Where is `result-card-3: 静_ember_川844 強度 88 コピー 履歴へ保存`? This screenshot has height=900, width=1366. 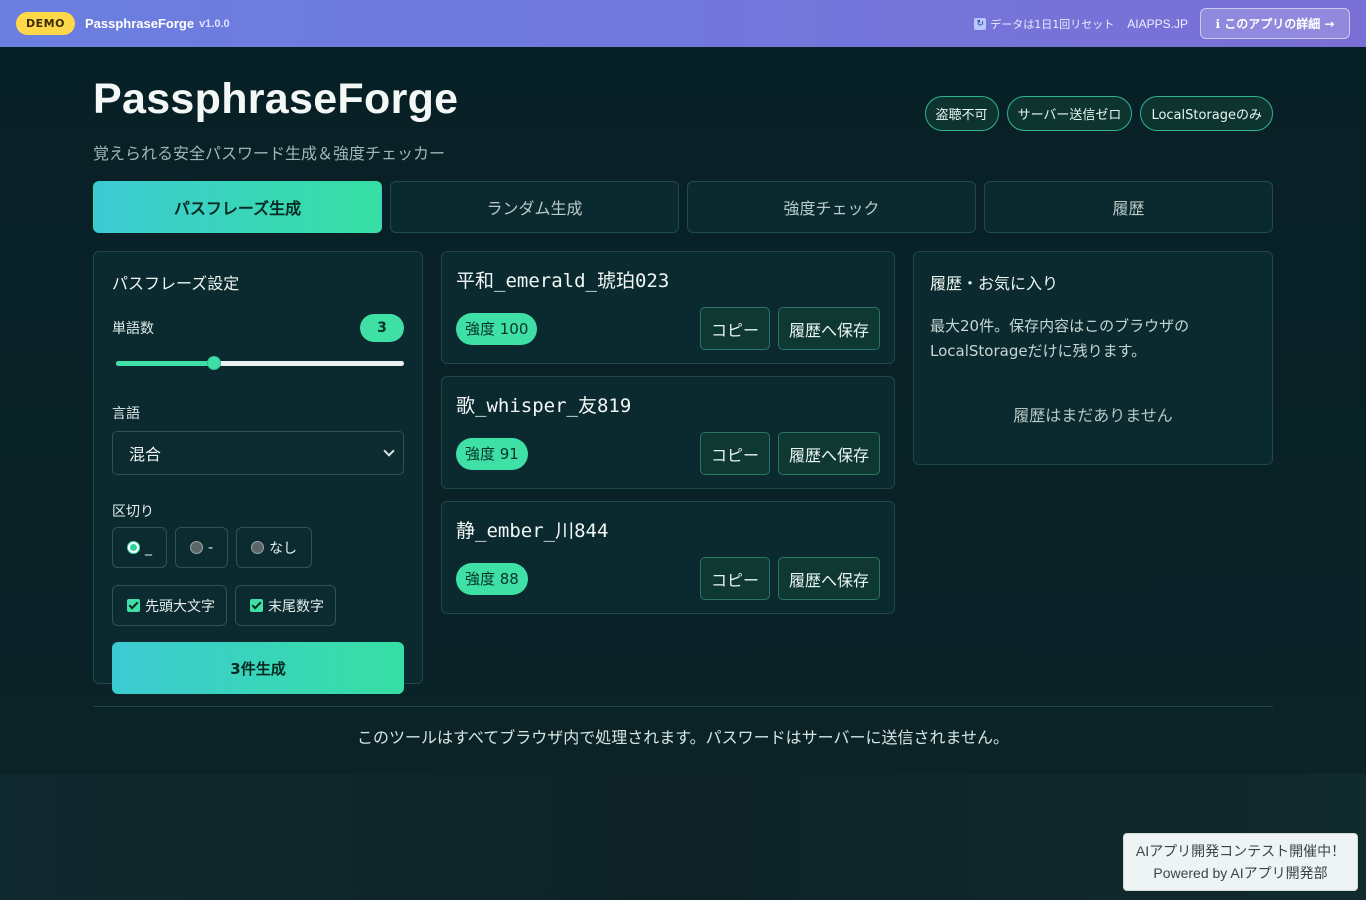
result-card-3: 静_ember_川844 強度 88 コピー 履歴へ保存 is located at coordinates (668, 557).